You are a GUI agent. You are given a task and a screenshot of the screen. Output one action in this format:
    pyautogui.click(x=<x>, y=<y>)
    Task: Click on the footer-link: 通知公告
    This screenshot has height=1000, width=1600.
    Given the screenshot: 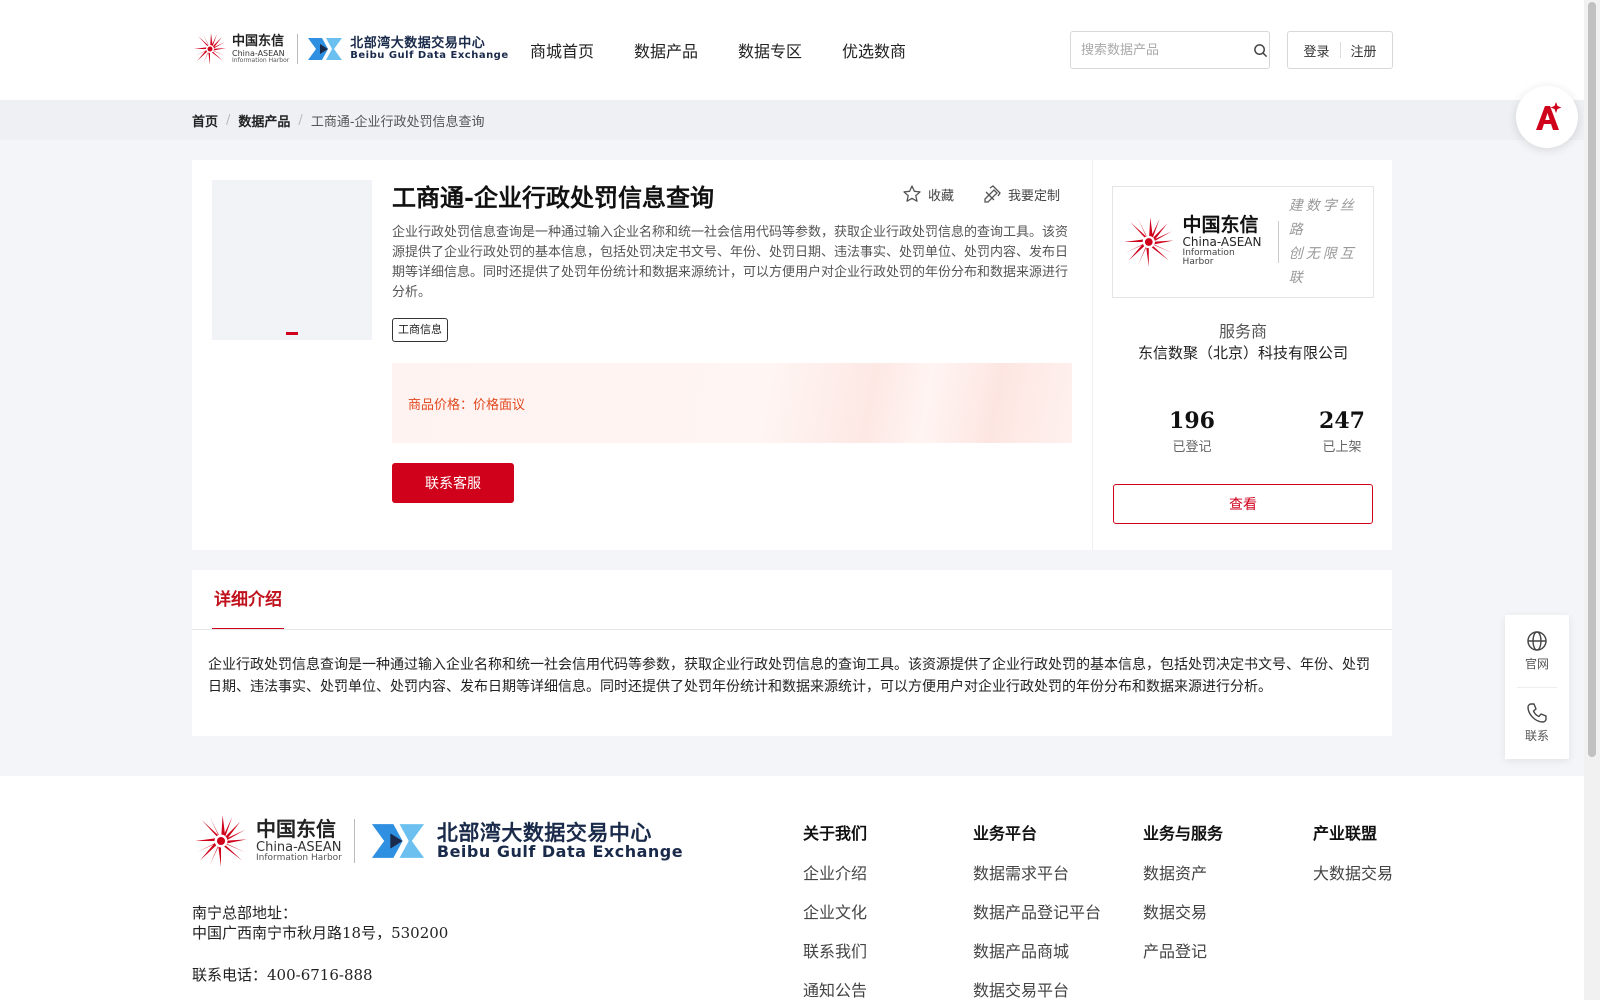 What is the action you would take?
    pyautogui.click(x=835, y=988)
    